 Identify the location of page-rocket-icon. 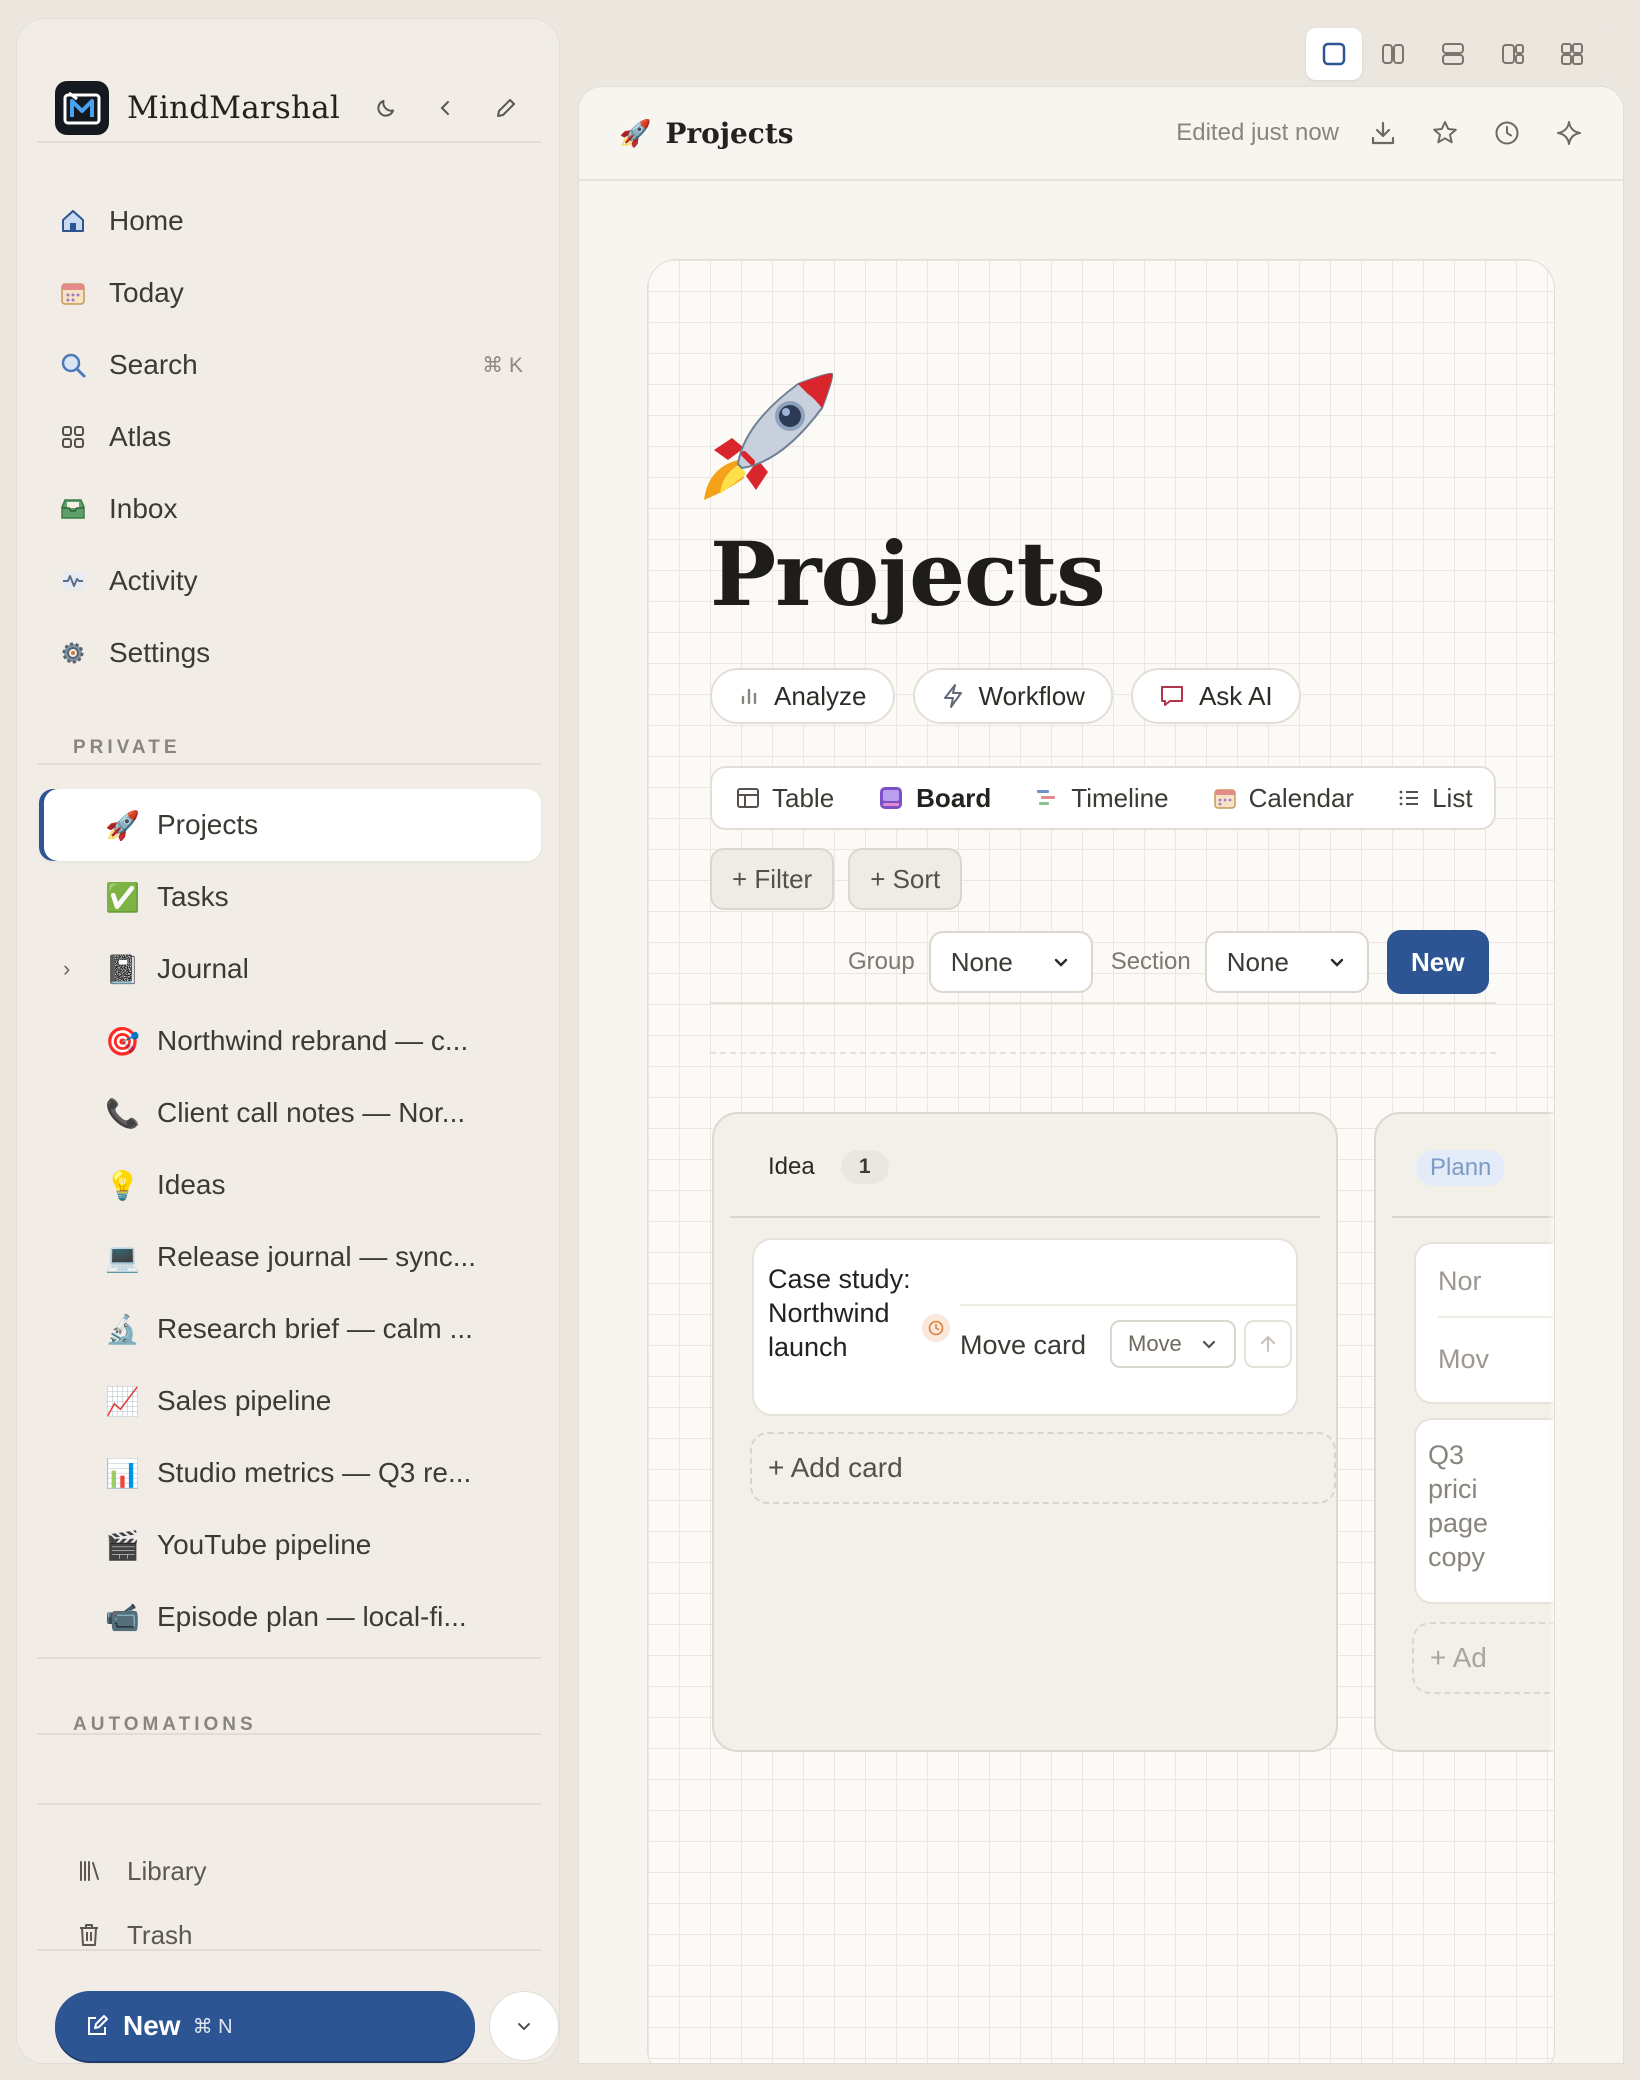
(768, 440).